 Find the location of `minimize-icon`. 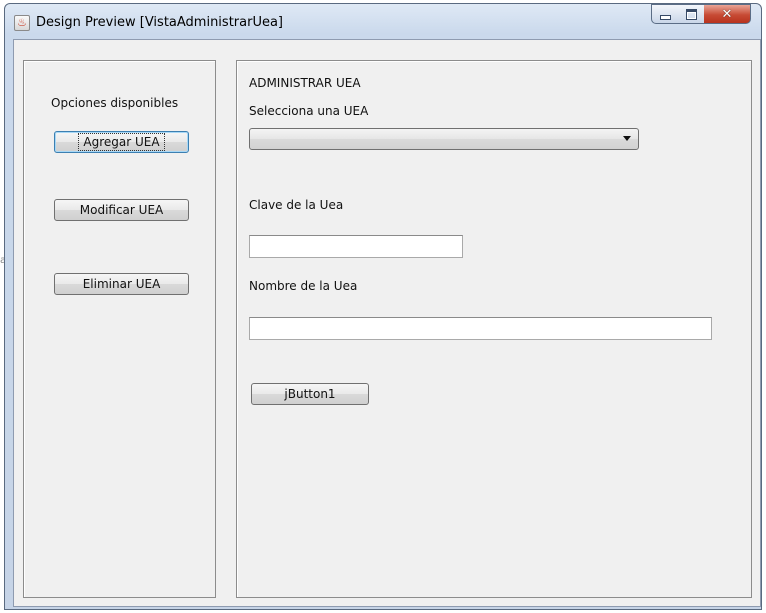

minimize-icon is located at coordinates (665, 17).